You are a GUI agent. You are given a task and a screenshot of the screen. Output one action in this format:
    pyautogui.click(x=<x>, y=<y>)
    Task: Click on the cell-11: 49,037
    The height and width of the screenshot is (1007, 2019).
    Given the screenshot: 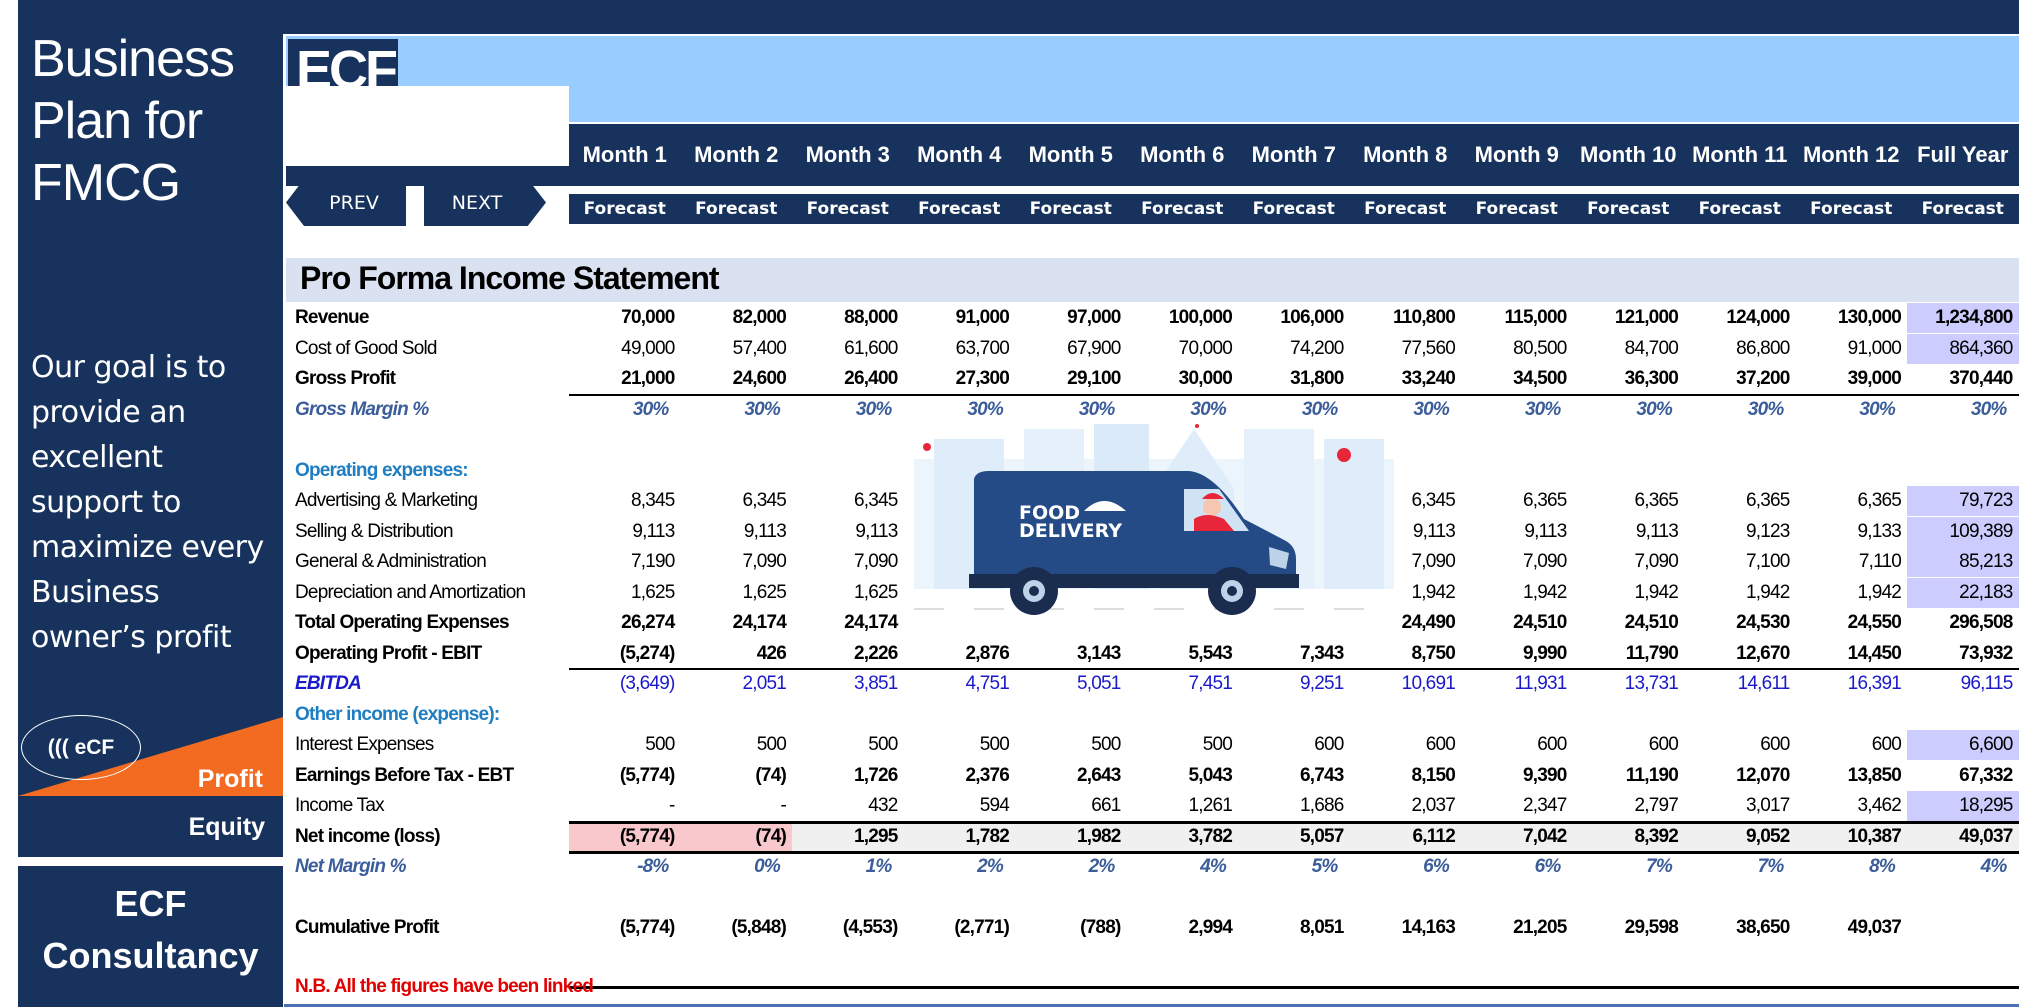 What is the action you would take?
    pyautogui.click(x=1852, y=928)
    